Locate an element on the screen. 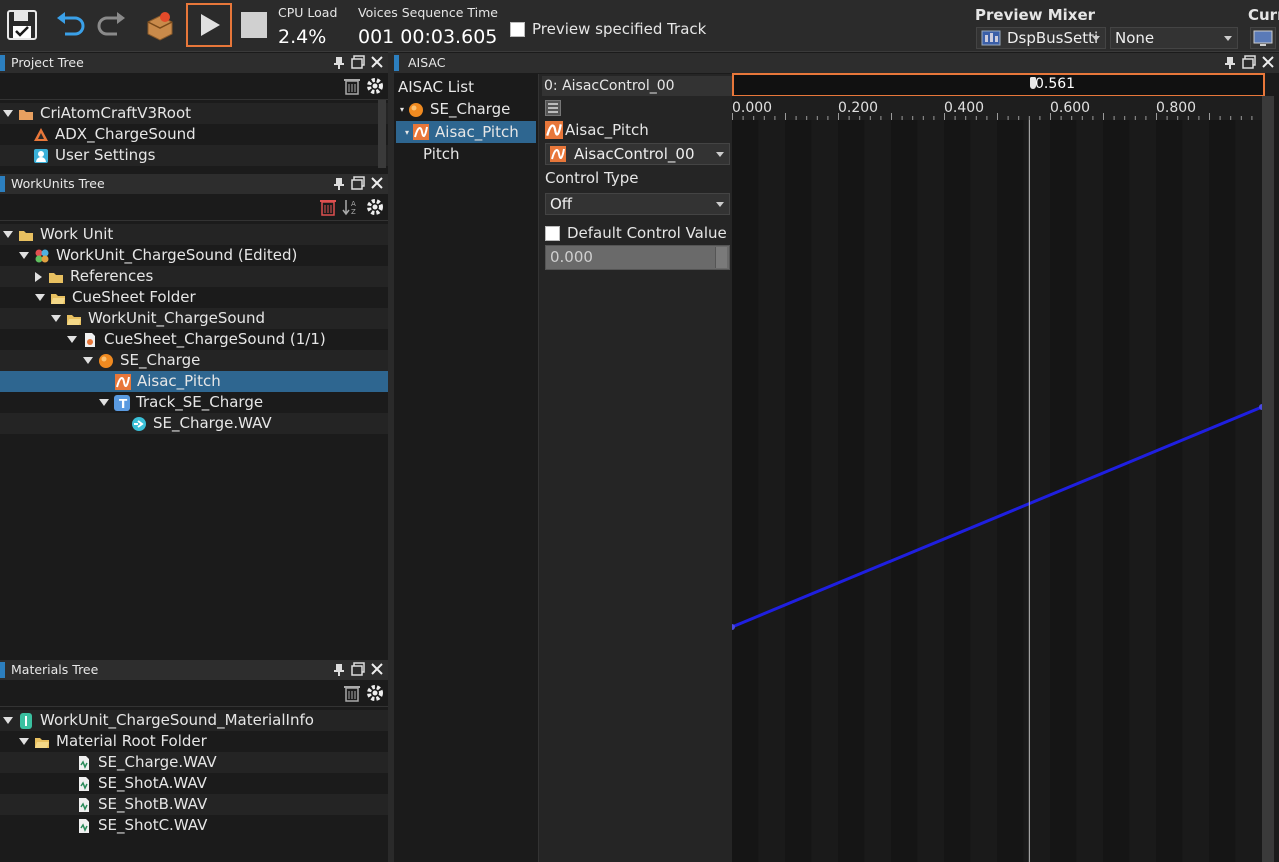 This screenshot has height=862, width=1279. menu-button is located at coordinates (553, 108).